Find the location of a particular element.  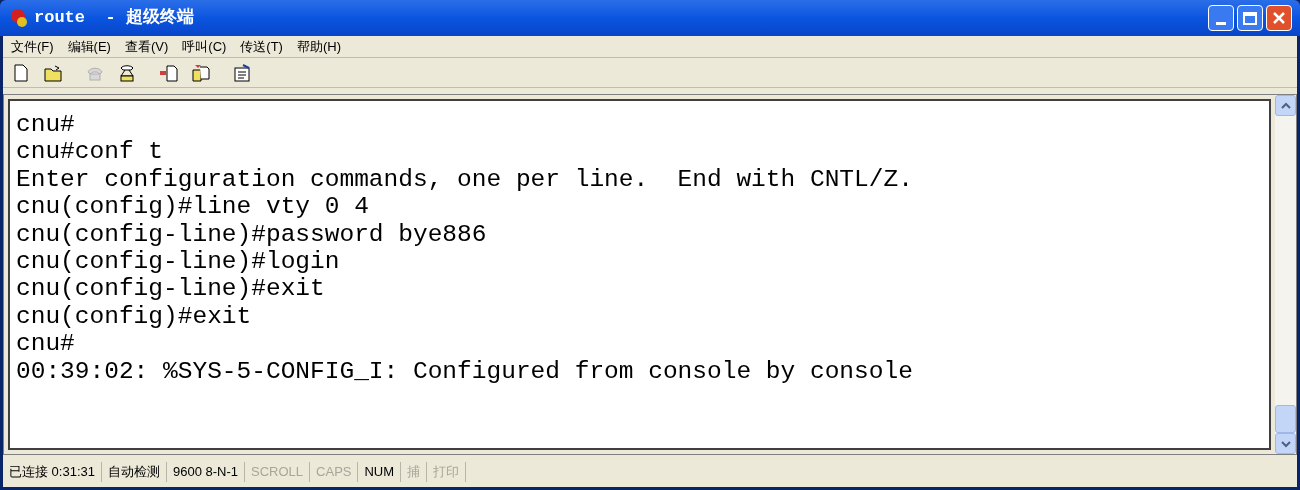

window-title: route - 超级终端 is located at coordinates (114, 18).